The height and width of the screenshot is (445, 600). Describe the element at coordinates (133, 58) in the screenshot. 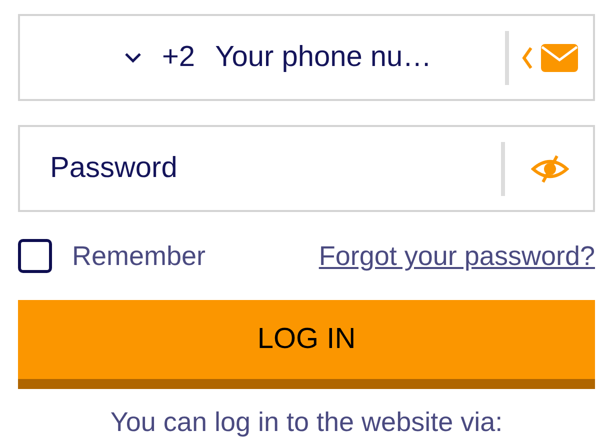

I see `chevron-down-icon` at that location.